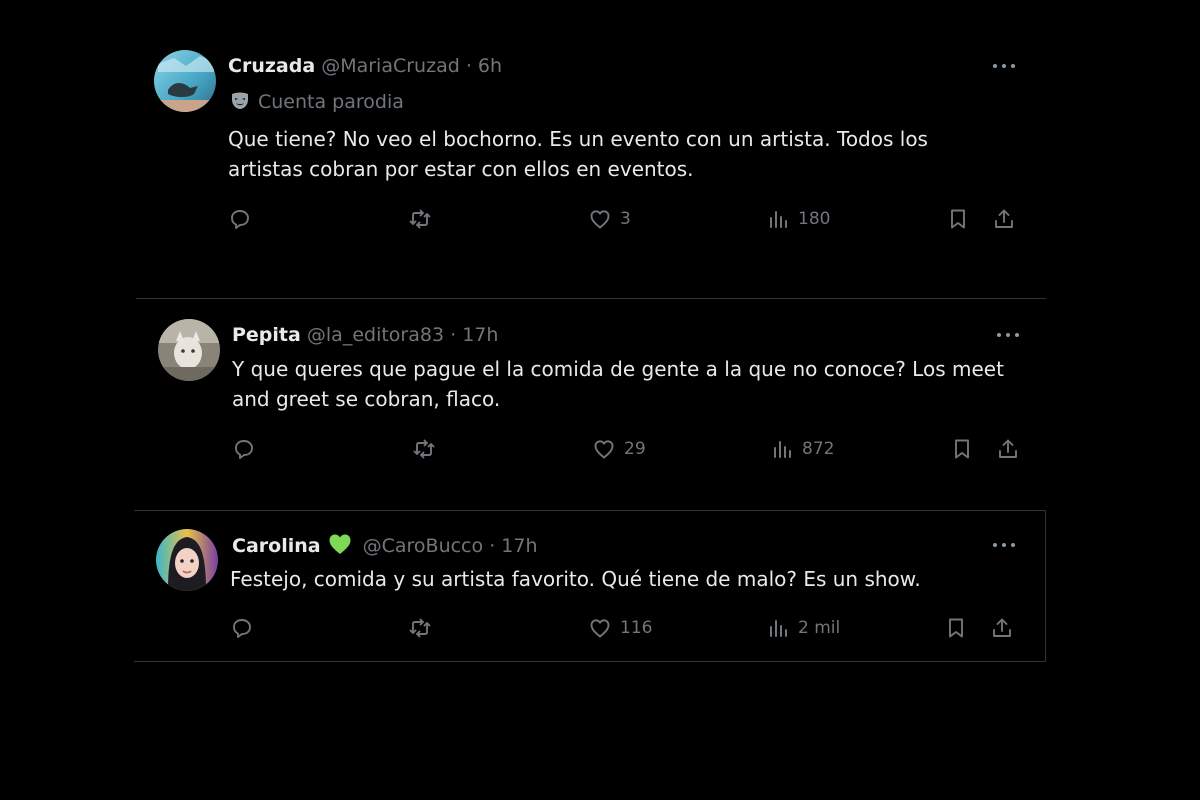 Image resolution: width=1200 pixels, height=800 pixels. I want to click on parody-mask-icon, so click(240, 100).